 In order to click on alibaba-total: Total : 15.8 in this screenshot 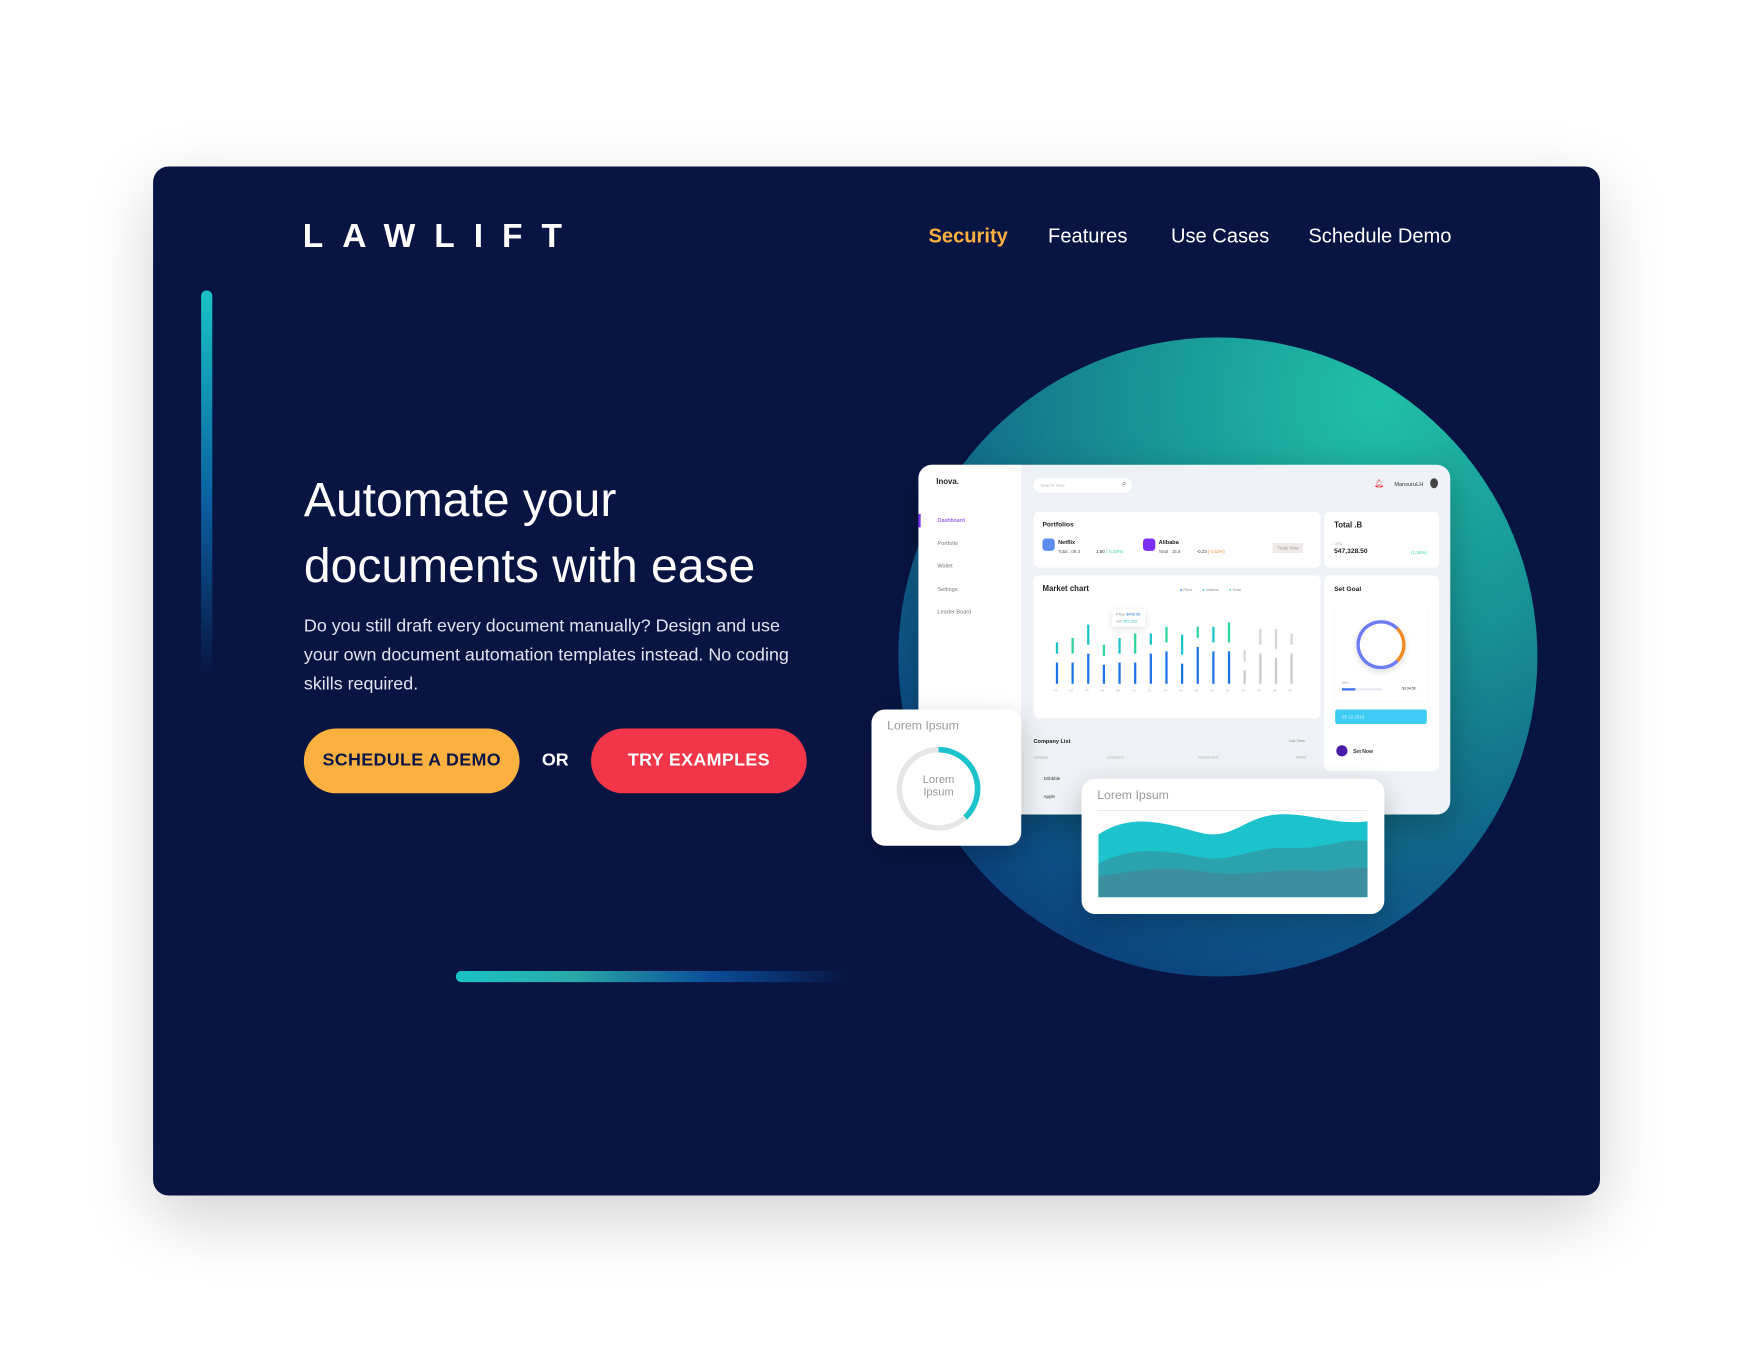, I will do `click(1169, 551)`.